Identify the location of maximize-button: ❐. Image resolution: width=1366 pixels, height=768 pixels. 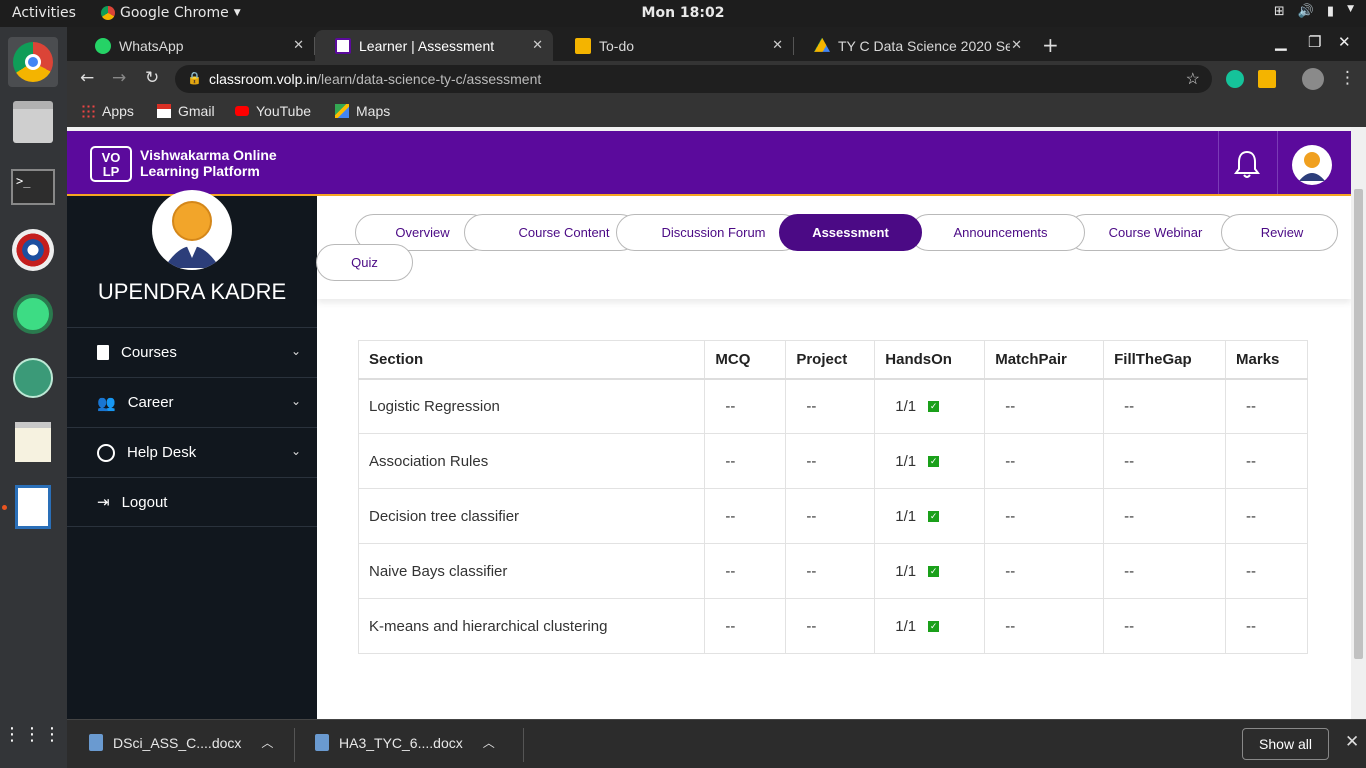
(1314, 42).